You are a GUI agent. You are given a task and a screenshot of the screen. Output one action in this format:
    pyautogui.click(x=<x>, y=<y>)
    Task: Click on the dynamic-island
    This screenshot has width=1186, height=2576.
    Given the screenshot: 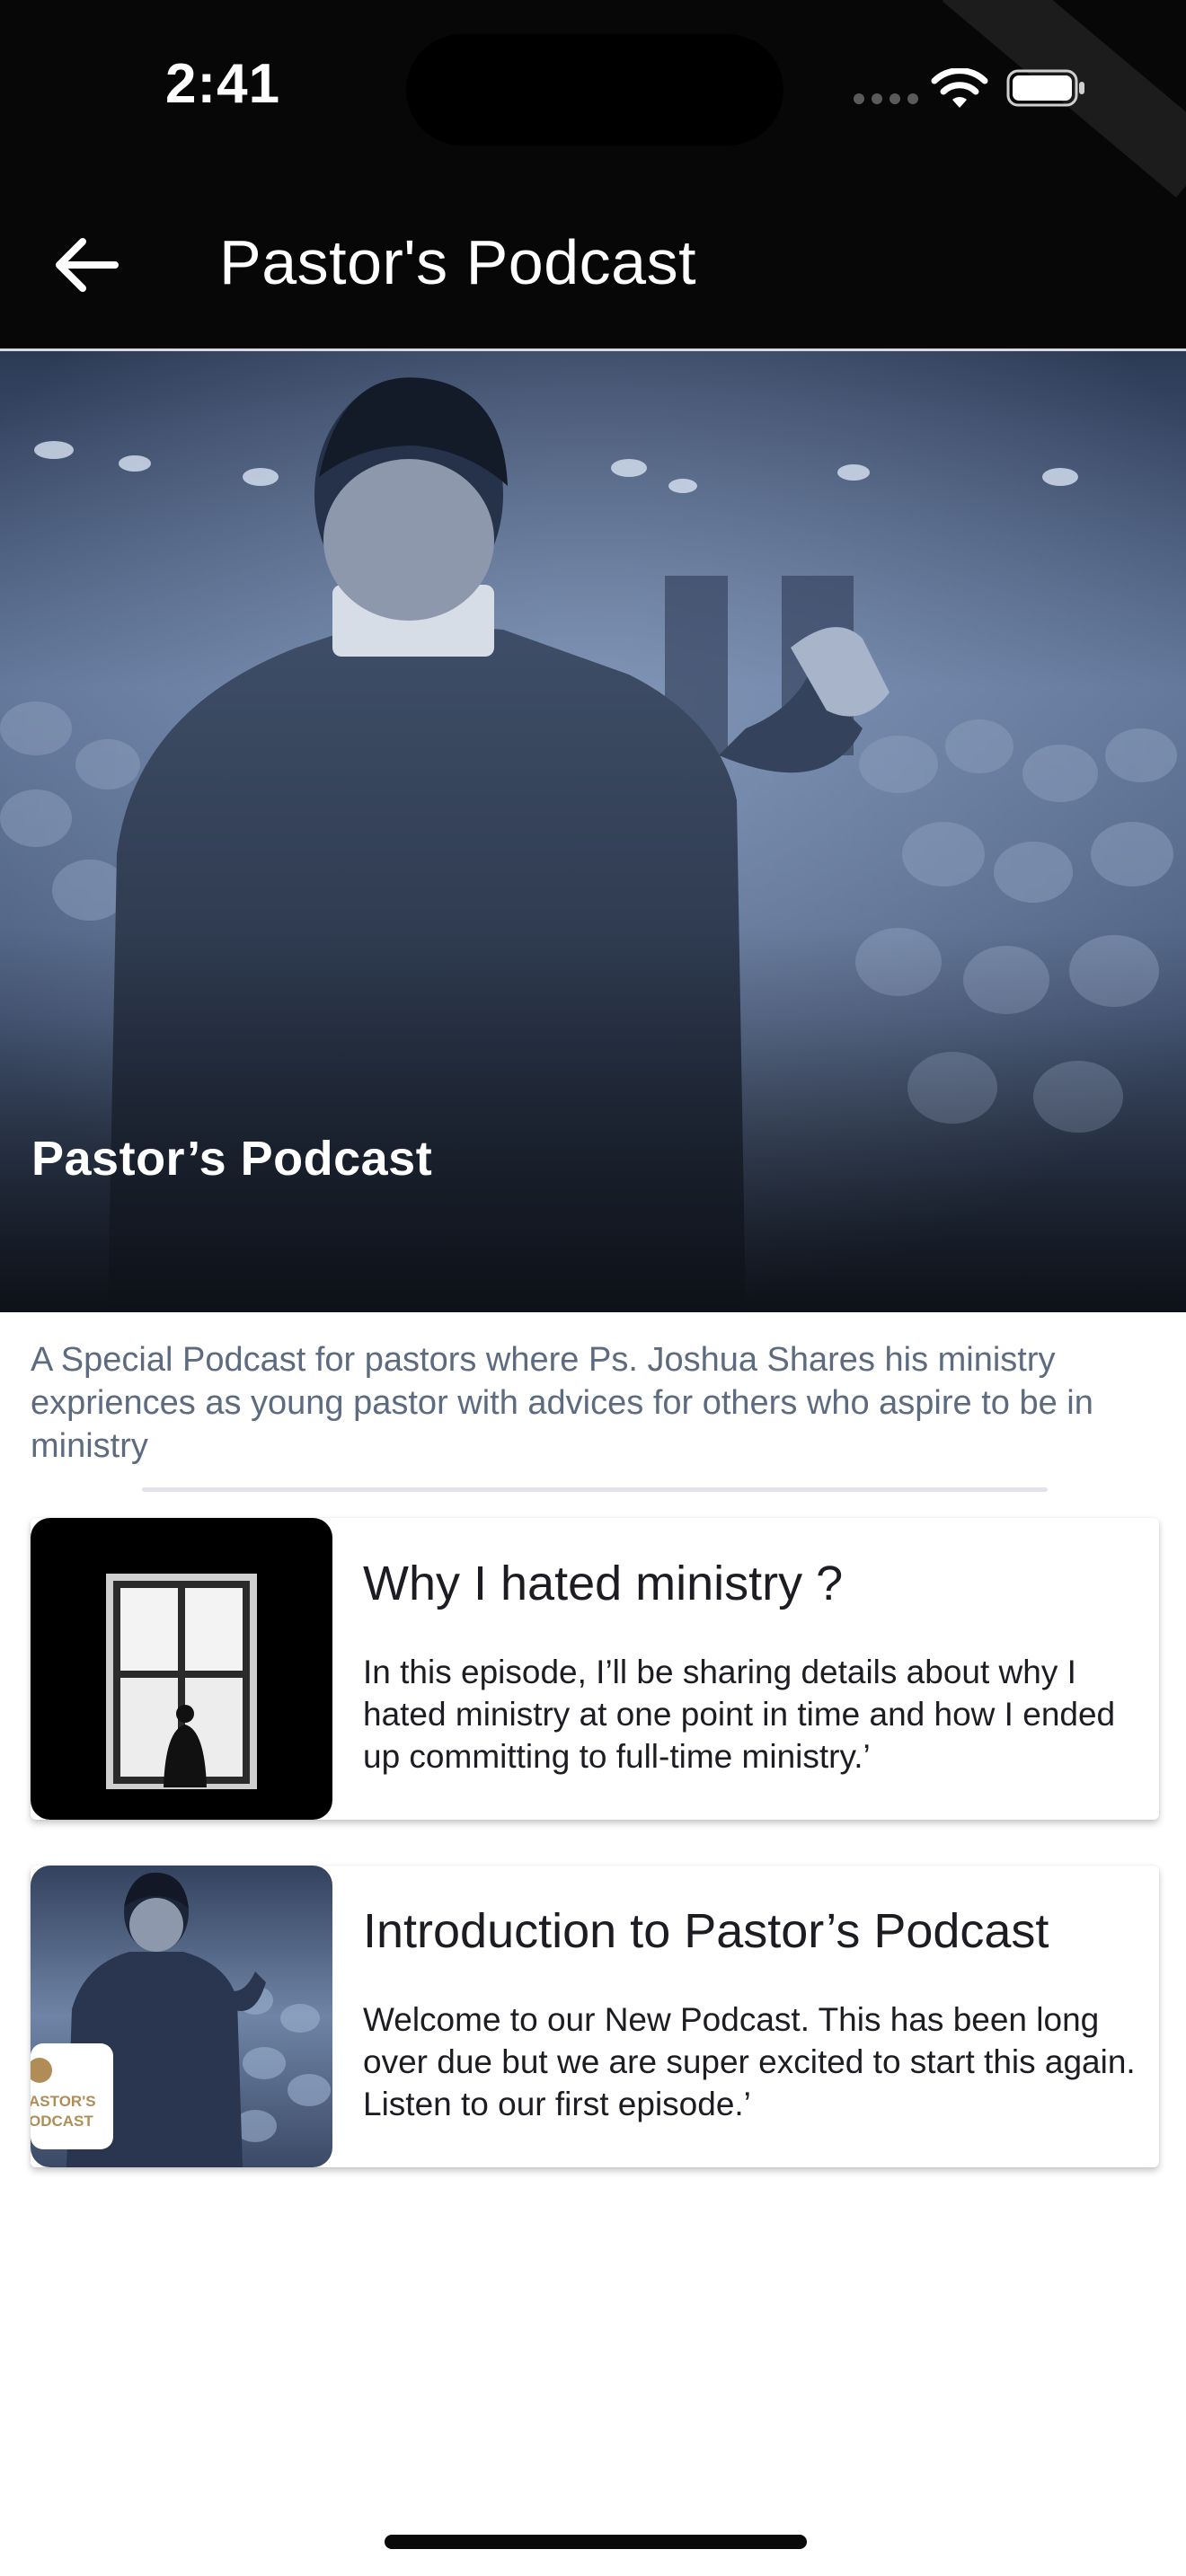 What is the action you would take?
    pyautogui.click(x=594, y=90)
    